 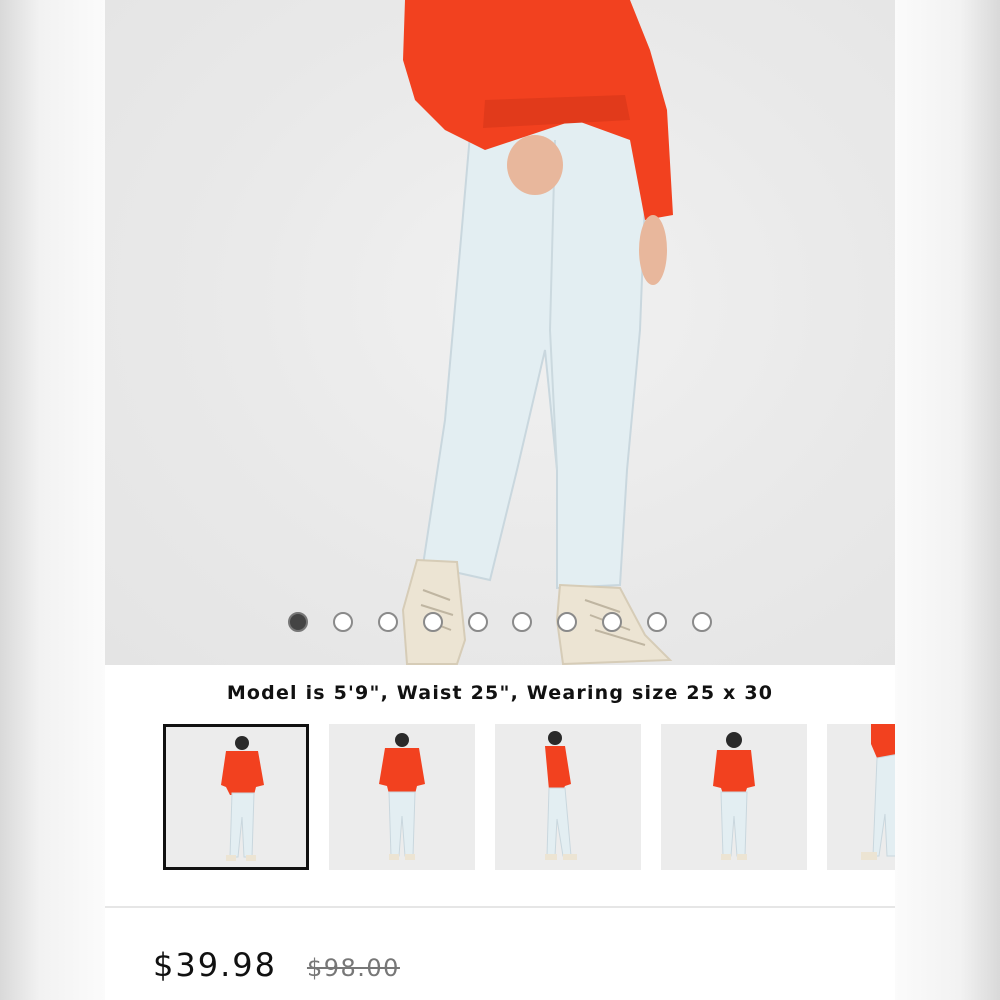 What do you see at coordinates (500, 622) in the screenshot?
I see `carousel-pagination` at bounding box center [500, 622].